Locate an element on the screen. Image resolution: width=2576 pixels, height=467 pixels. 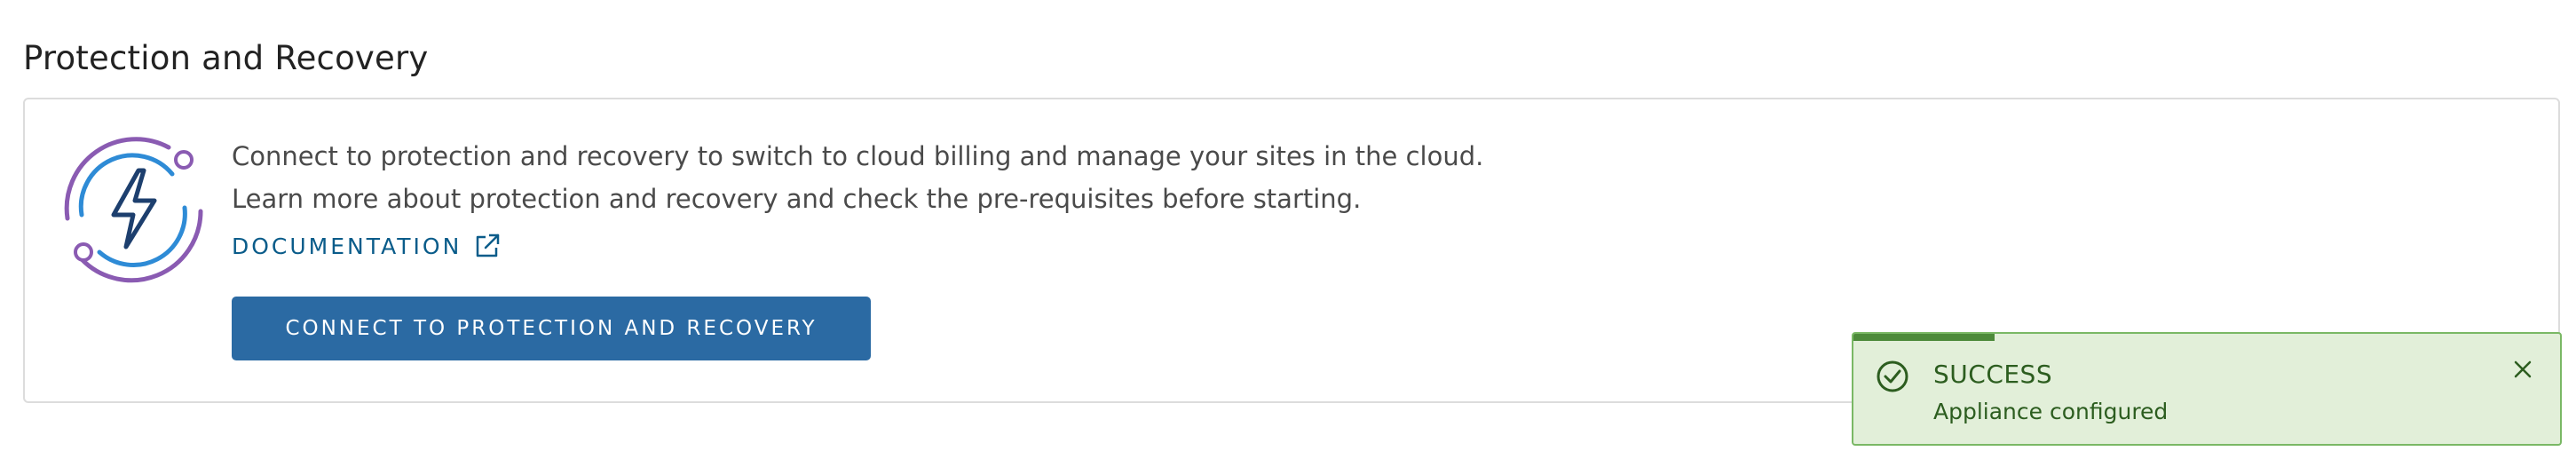
success-toast: SUCCESS Appliance configured is located at coordinates (2207, 389).